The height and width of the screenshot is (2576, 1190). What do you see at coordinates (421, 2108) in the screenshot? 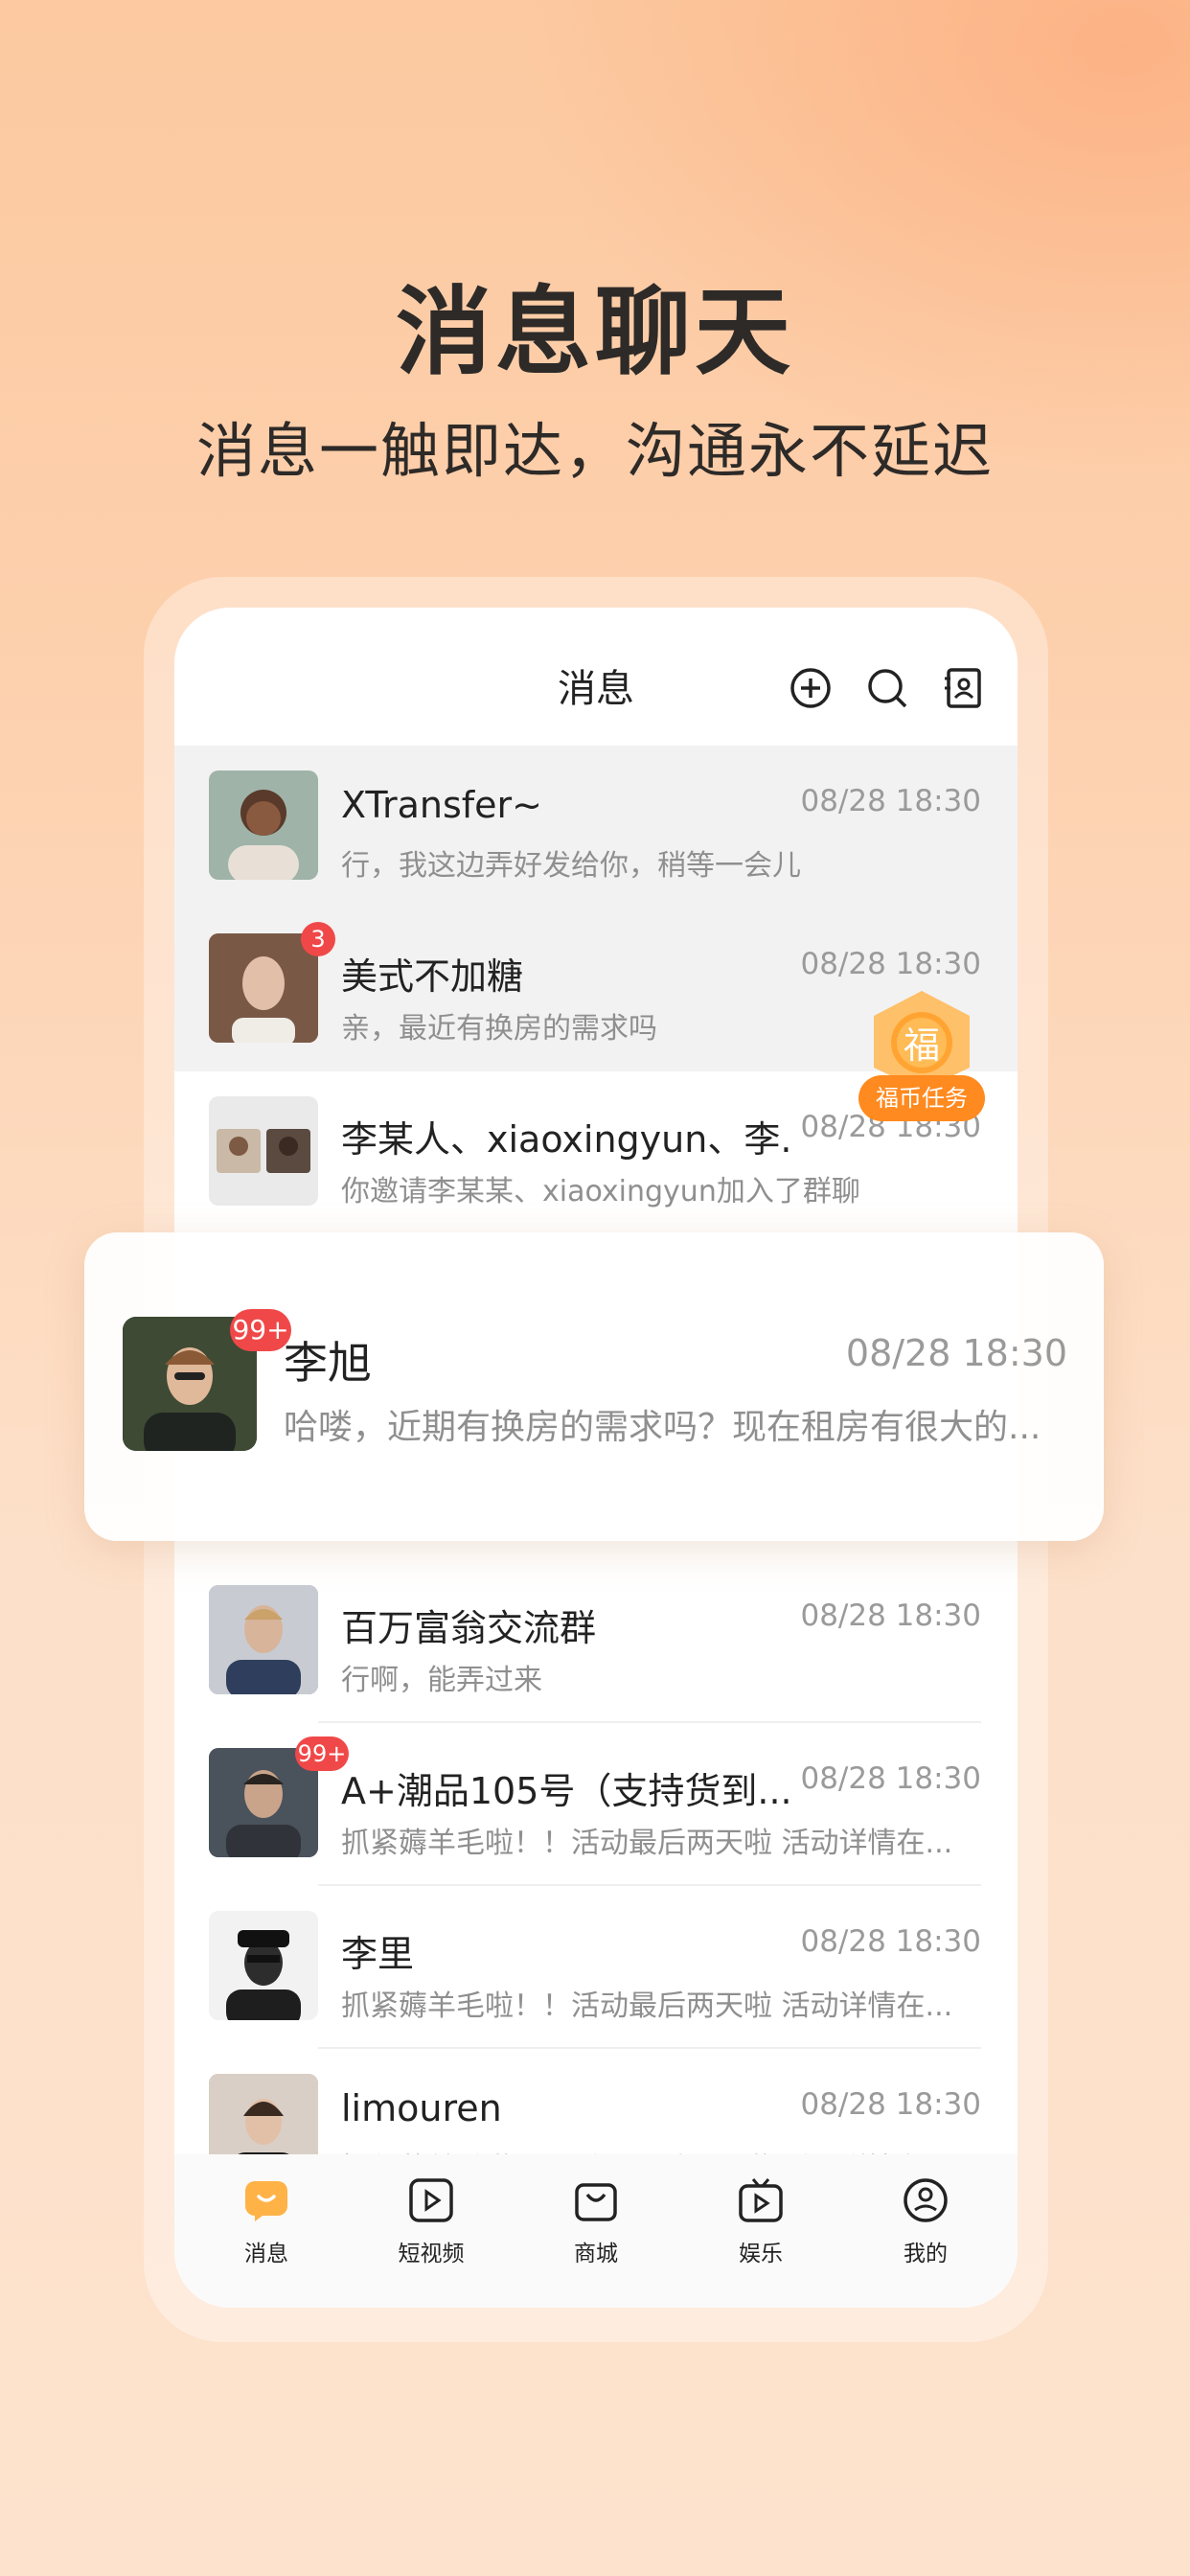
I see `conversation-name: limouren` at bounding box center [421, 2108].